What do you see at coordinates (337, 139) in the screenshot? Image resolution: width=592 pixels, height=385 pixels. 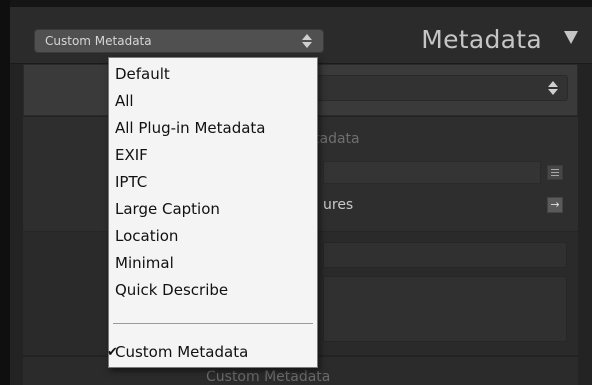 I see `section-title: tadata` at bounding box center [337, 139].